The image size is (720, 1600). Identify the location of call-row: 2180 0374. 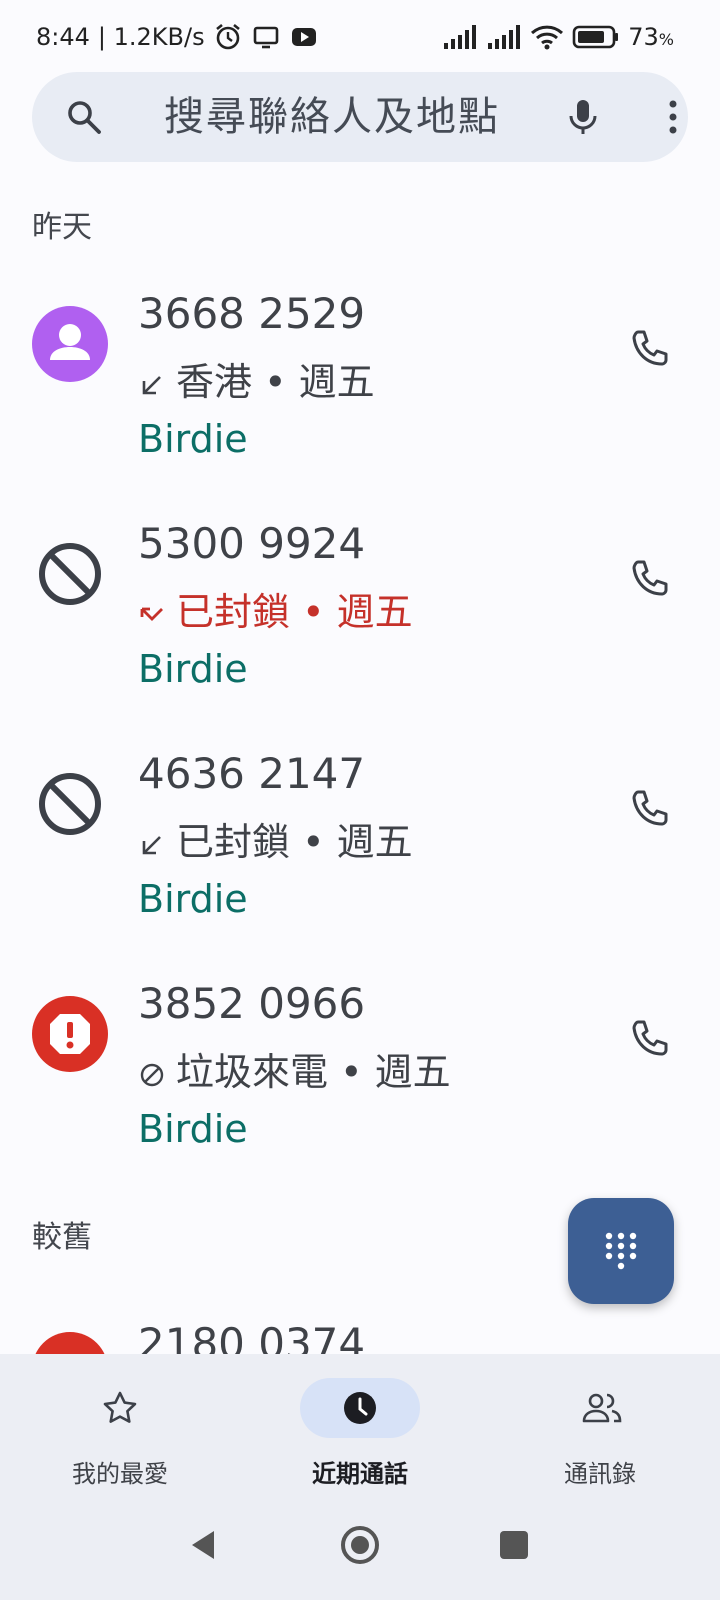
(360, 1336).